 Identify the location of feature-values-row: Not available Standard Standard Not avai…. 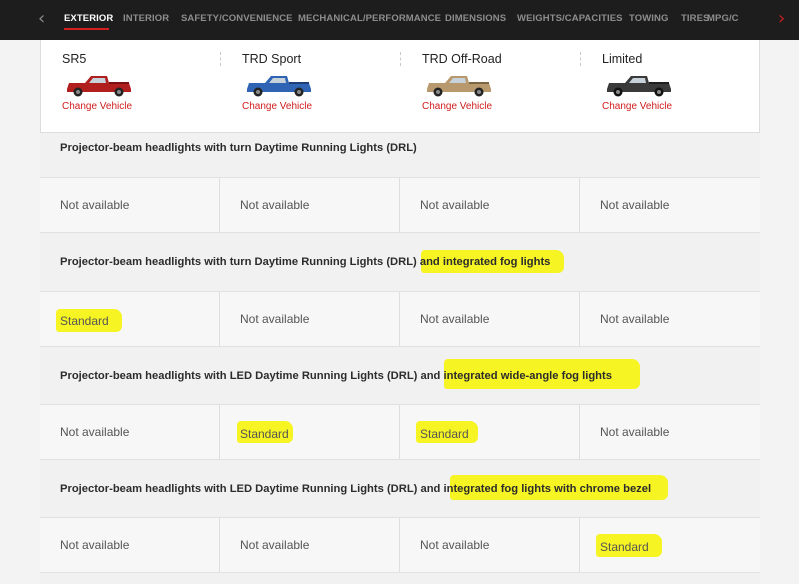
(400, 432).